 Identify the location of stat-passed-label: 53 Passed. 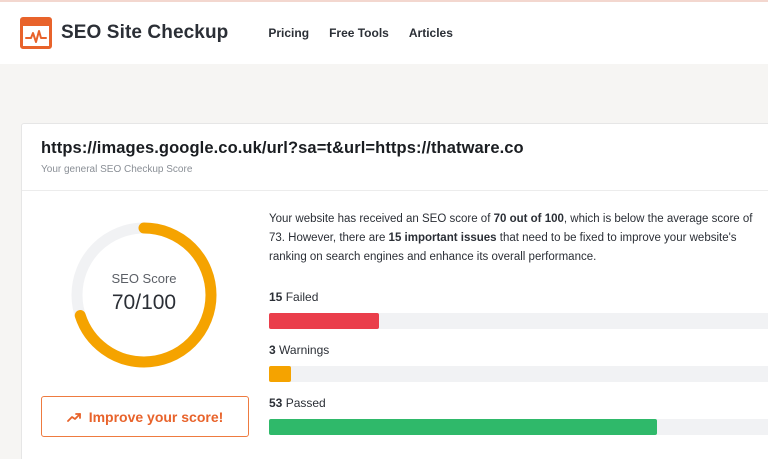
(518, 403).